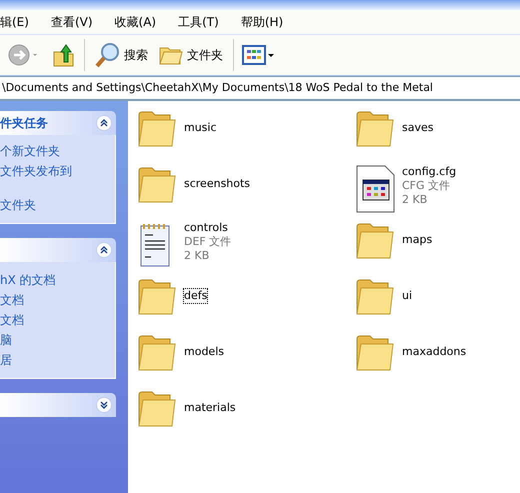 This screenshot has height=493, width=520. Describe the element at coordinates (204, 352) in the screenshot. I see `file-name: models` at that location.